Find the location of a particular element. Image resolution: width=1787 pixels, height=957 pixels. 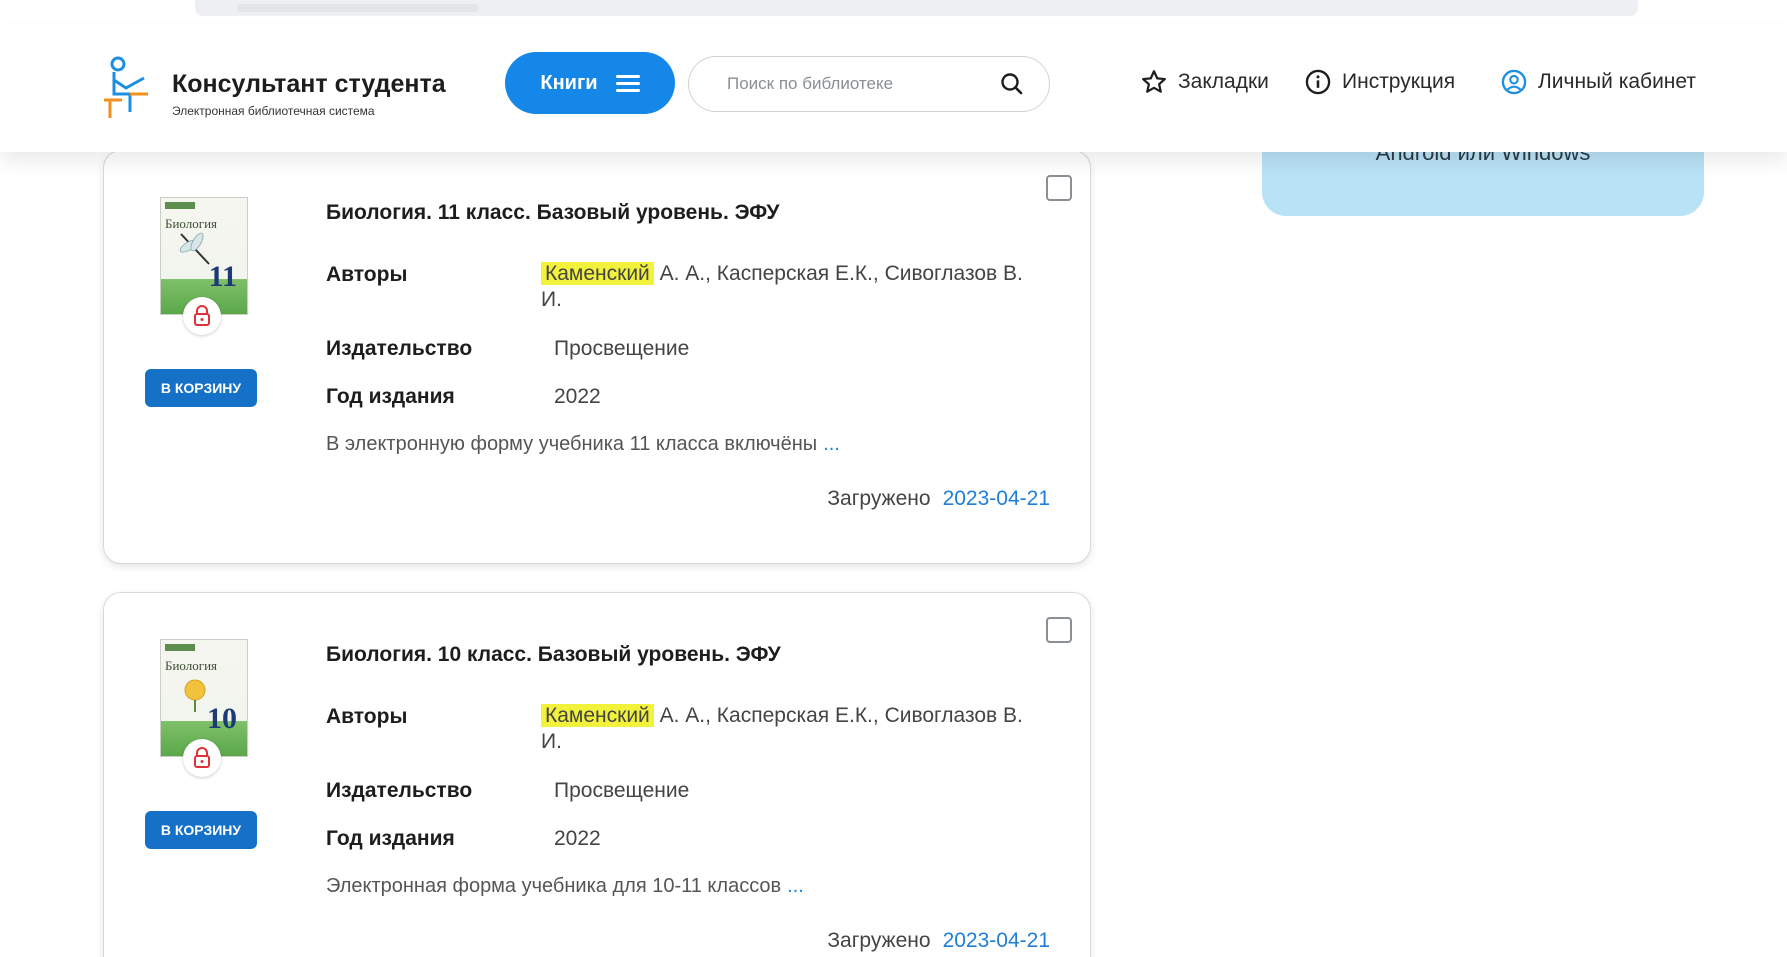

book-title: Биология. 11 класс. Базовый уровень. ЭФУ is located at coordinates (552, 213).